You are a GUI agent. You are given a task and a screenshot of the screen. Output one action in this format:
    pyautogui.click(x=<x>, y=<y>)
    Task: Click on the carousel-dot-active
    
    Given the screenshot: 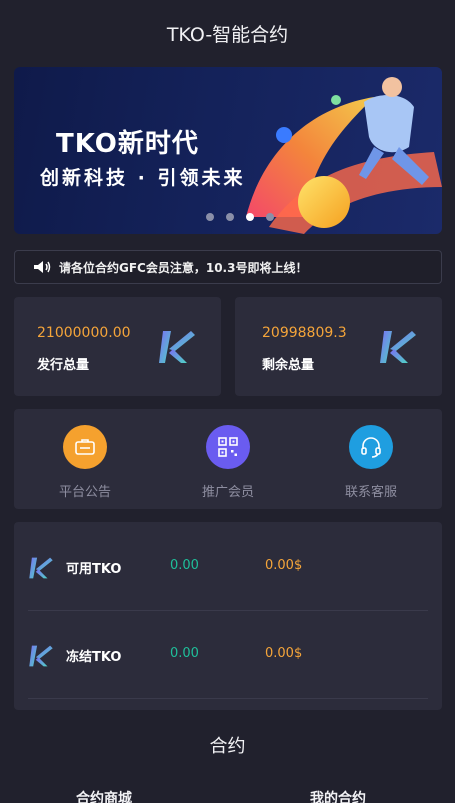 What is the action you would take?
    pyautogui.click(x=250, y=217)
    